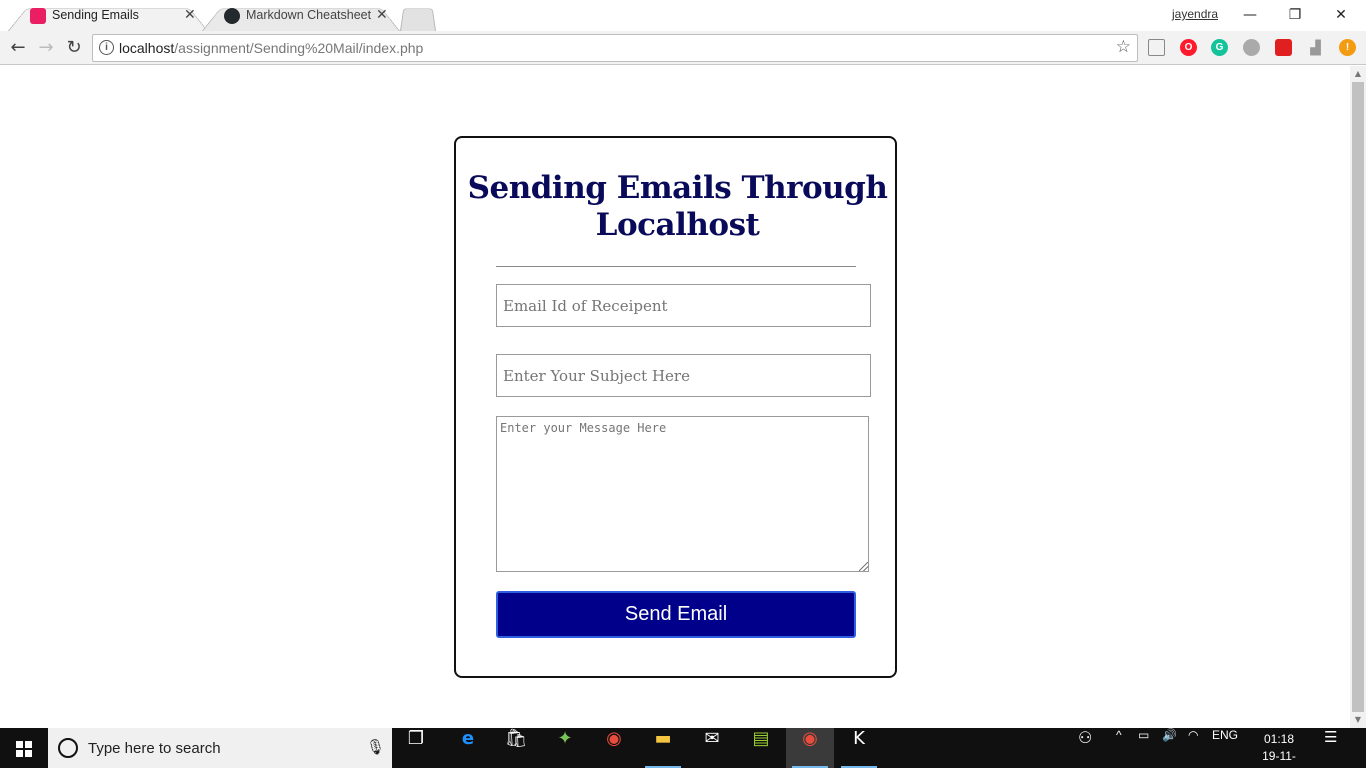  What do you see at coordinates (1143, 748) in the screenshot?
I see `battery-icon: ▭` at bounding box center [1143, 748].